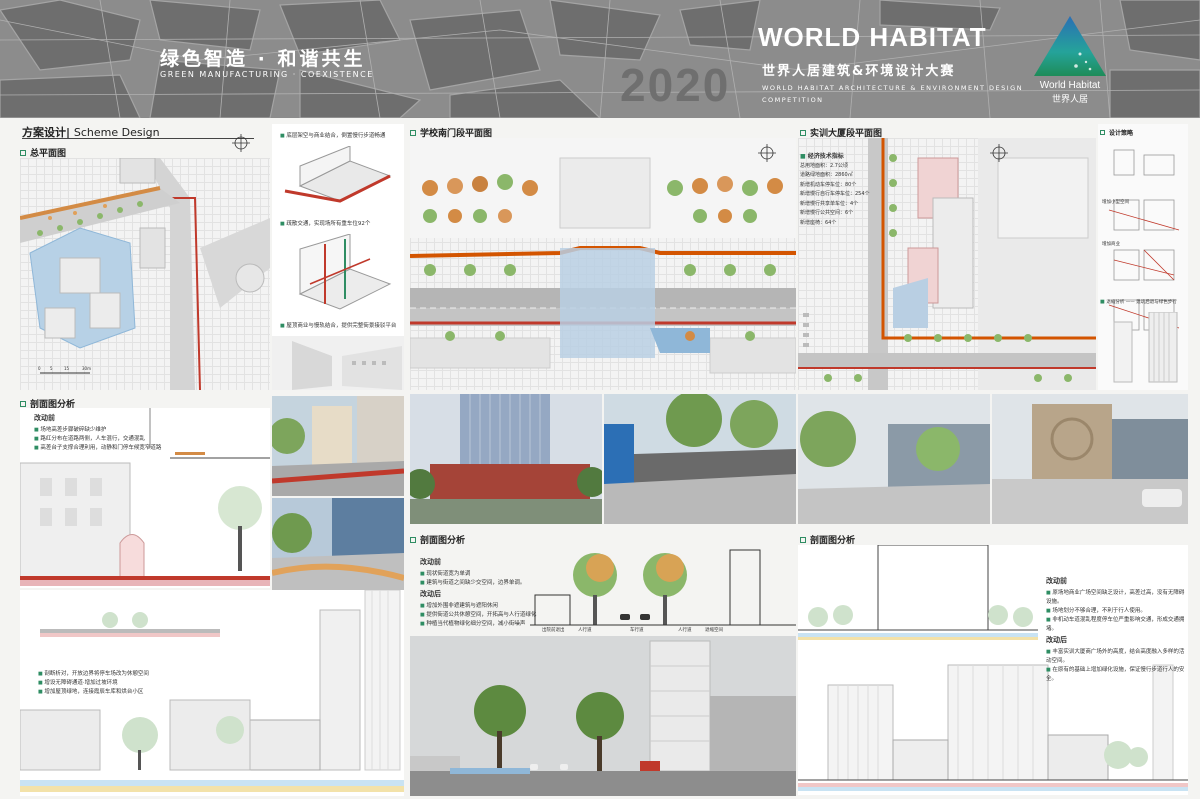 The image size is (1200, 799). What do you see at coordinates (714, 630) in the screenshot?
I see `mid-label: 退缩空间` at bounding box center [714, 630].